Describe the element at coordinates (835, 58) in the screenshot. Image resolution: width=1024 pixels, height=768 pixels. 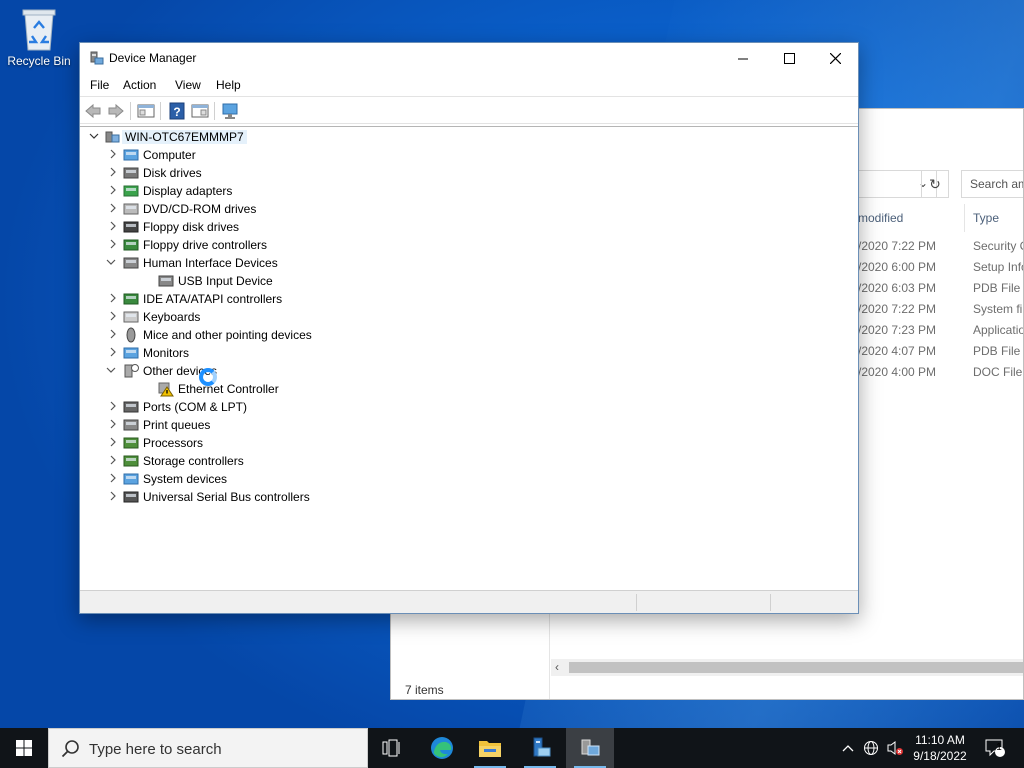
I see `close-button` at that location.